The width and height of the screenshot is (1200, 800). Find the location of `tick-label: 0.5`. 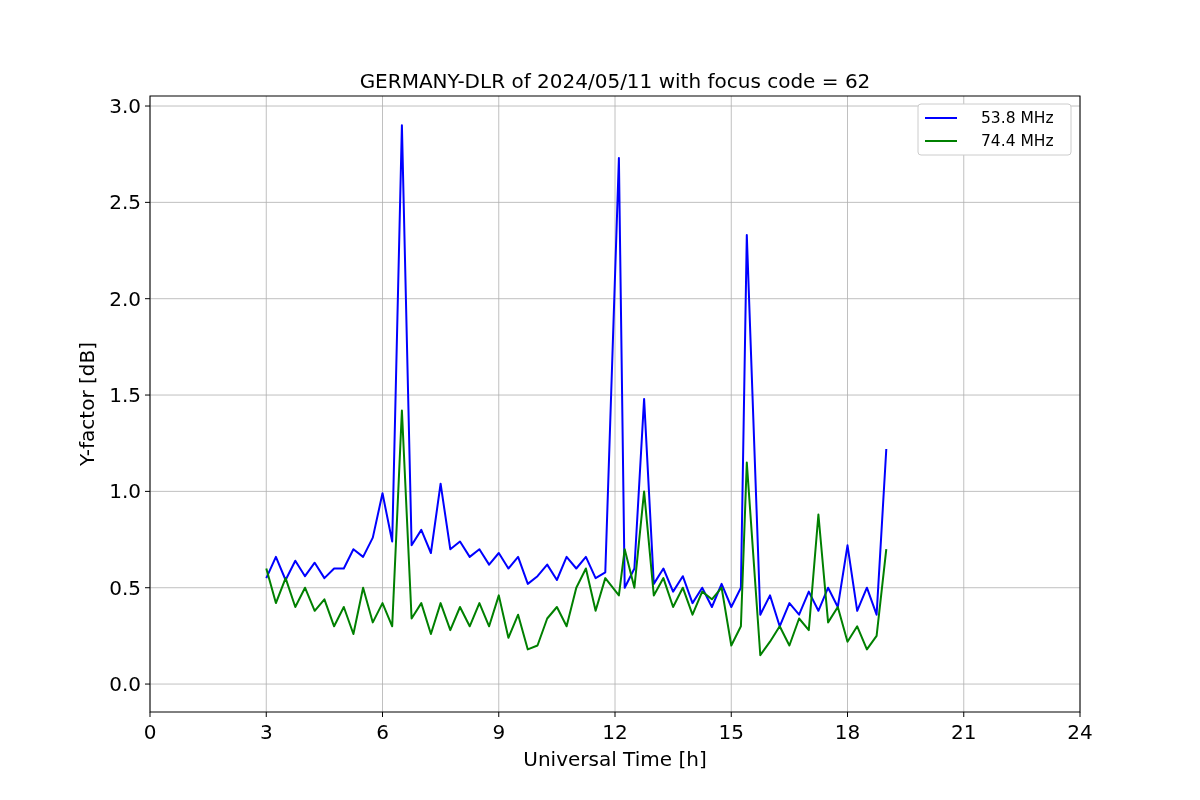

tick-label: 0.5 is located at coordinates (125, 587).